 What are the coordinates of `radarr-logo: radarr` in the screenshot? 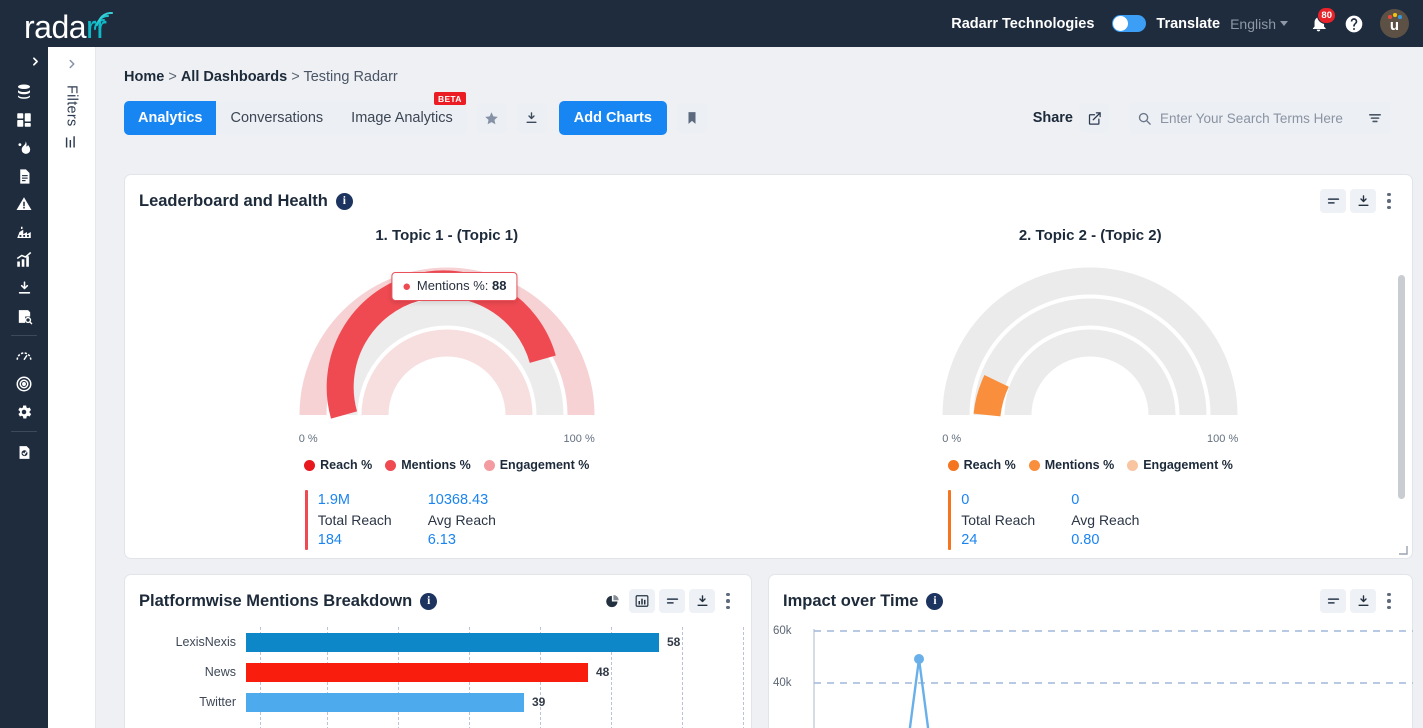 It's located at (69, 24).